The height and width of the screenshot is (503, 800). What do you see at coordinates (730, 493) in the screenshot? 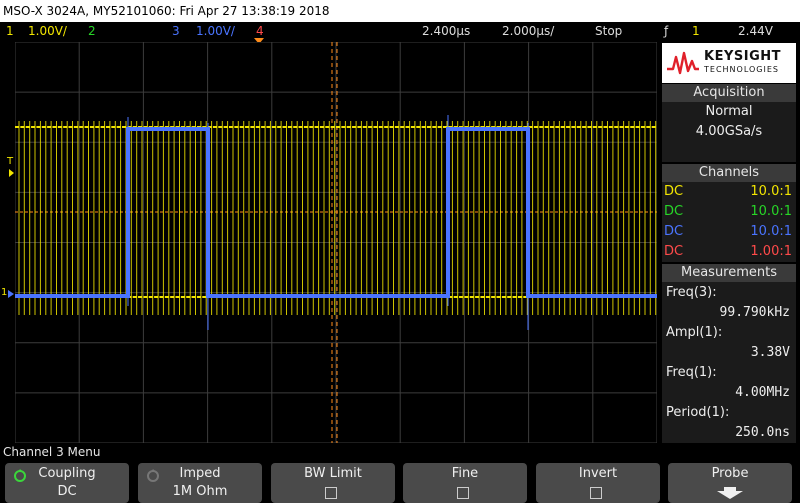
I see `submenu-arrow-icon` at bounding box center [730, 493].